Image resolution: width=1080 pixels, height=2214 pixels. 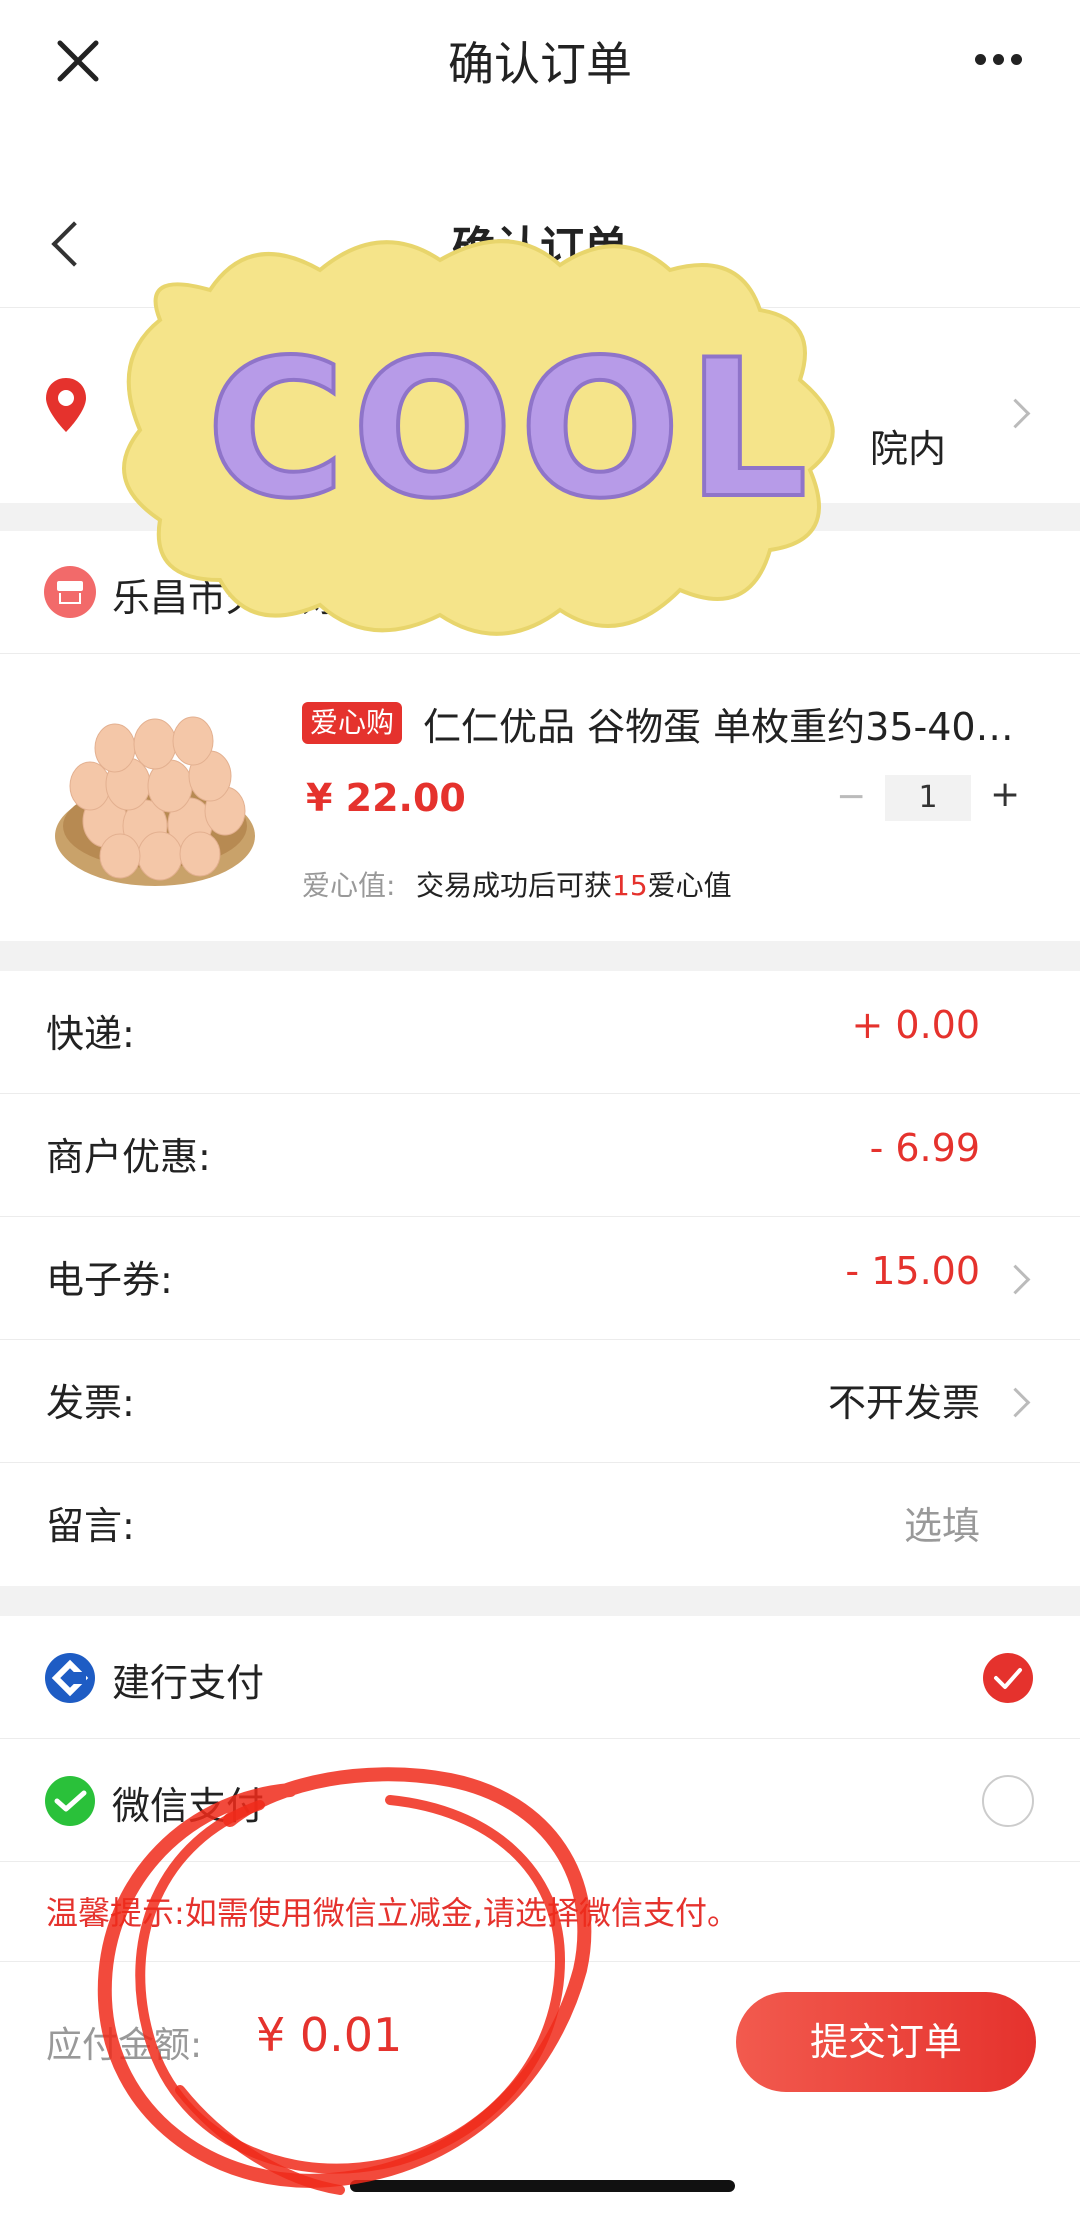 I want to click on shop-icon, so click(x=70, y=592).